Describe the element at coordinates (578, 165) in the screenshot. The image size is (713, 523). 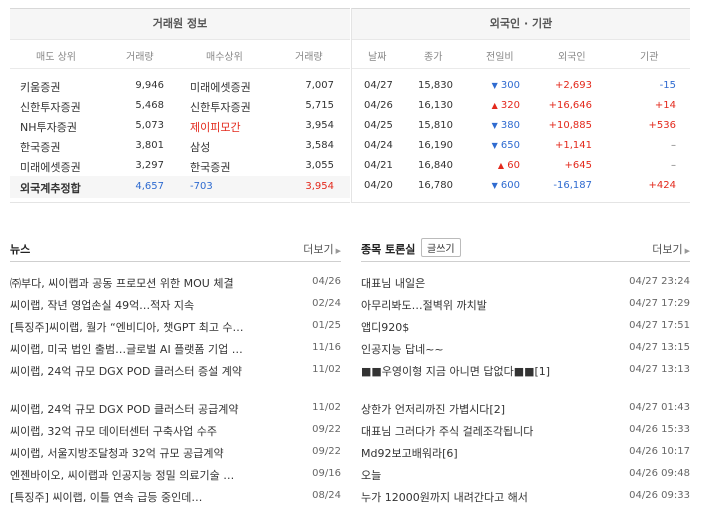
I see `foreign-net-buy: +645` at that location.